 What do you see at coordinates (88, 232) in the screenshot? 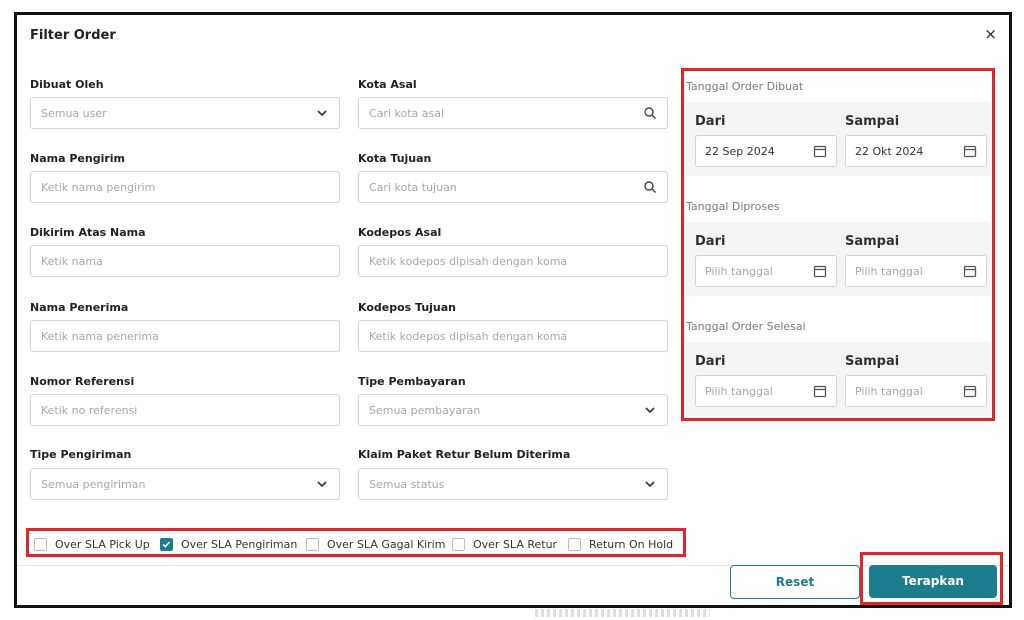
I see `label-dikirim-atas-nama: Dikirim Atas Nama` at bounding box center [88, 232].